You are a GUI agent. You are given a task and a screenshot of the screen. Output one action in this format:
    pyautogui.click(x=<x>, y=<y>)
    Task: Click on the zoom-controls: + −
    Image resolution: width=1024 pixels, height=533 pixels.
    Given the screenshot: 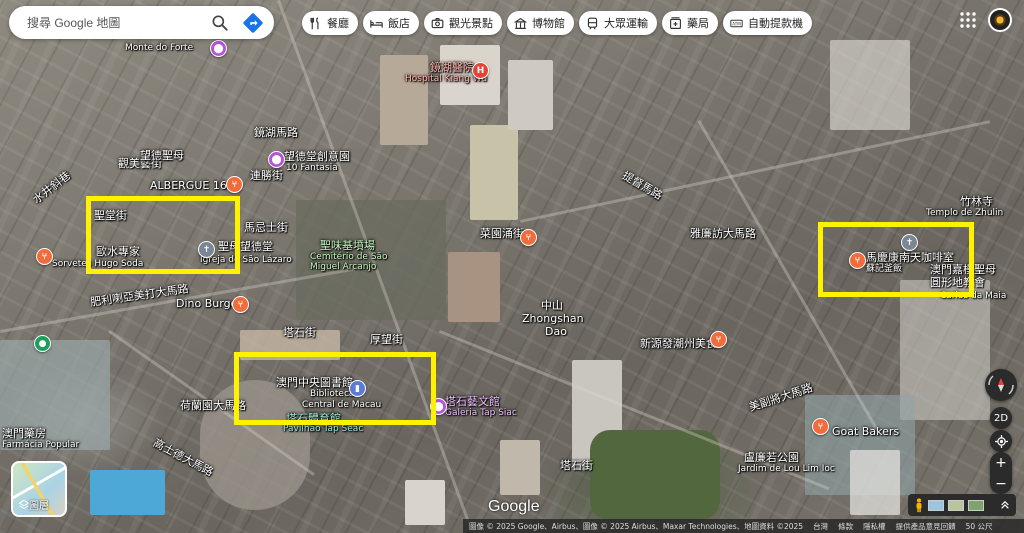 What is the action you would take?
    pyautogui.click(x=1001, y=473)
    